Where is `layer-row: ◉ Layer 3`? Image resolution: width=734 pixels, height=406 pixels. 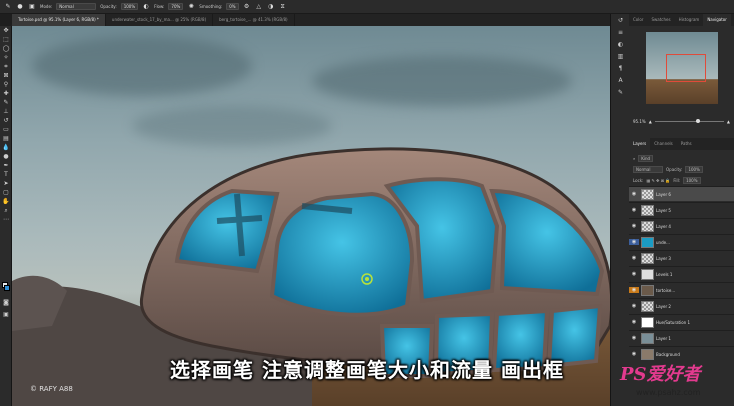 layer-row: ◉ Layer 3 is located at coordinates (681, 257).